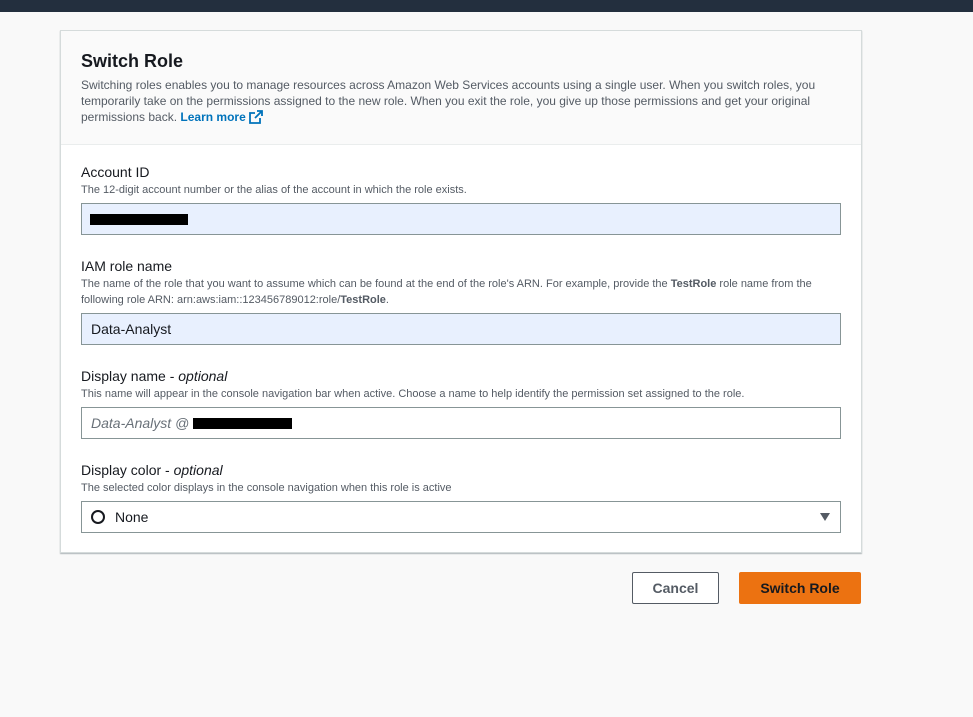 The height and width of the screenshot is (717, 973). Describe the element at coordinates (675, 588) in the screenshot. I see `cancel-button: Cancel` at that location.